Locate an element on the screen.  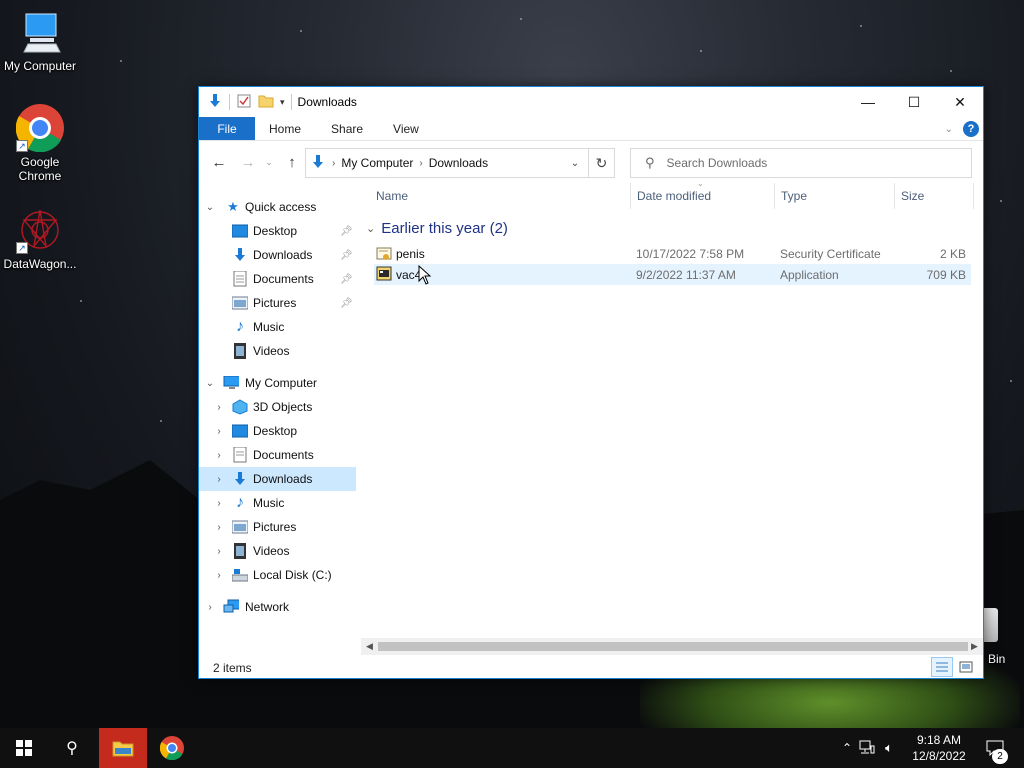
nav-label: Quick access is located at coordinates (281, 207).